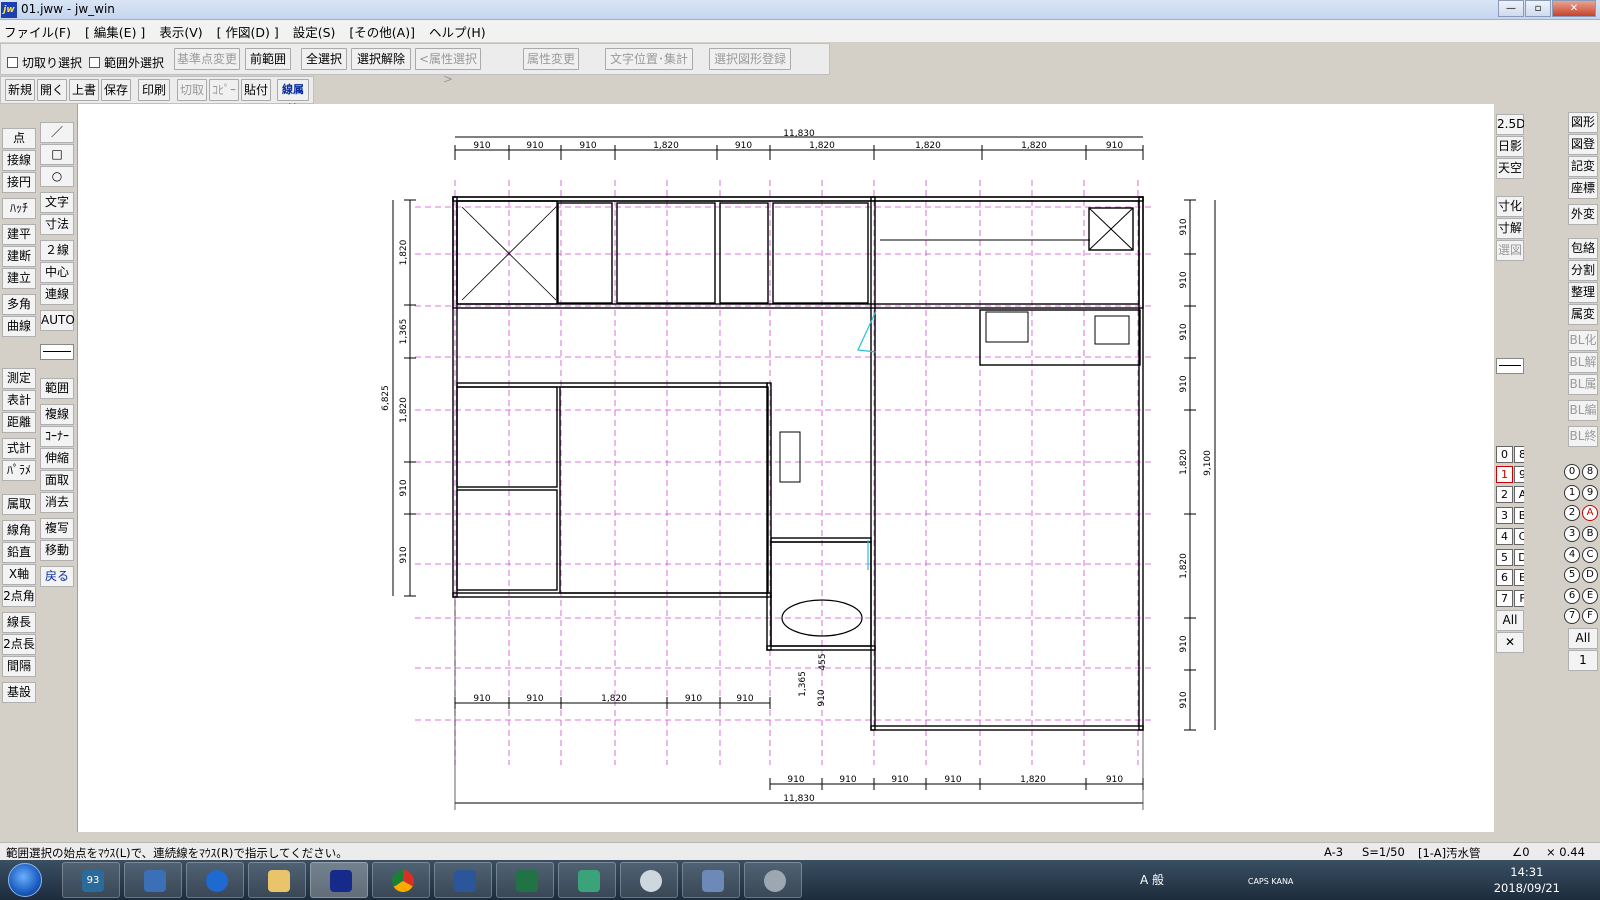  I want to click on tool-two-point-angle: 2点角, so click(19, 596).